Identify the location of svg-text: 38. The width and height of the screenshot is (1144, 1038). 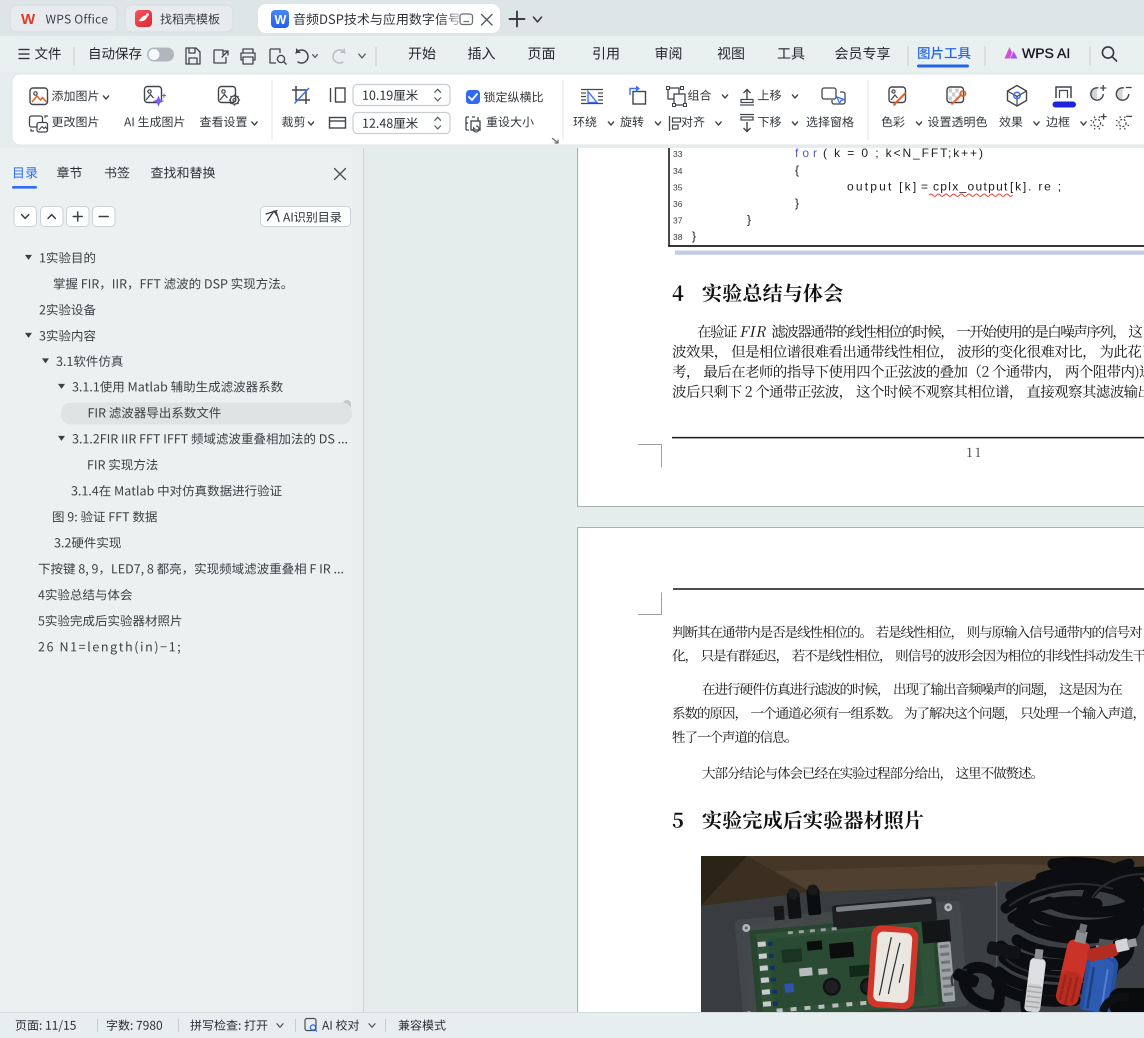
(678, 237).